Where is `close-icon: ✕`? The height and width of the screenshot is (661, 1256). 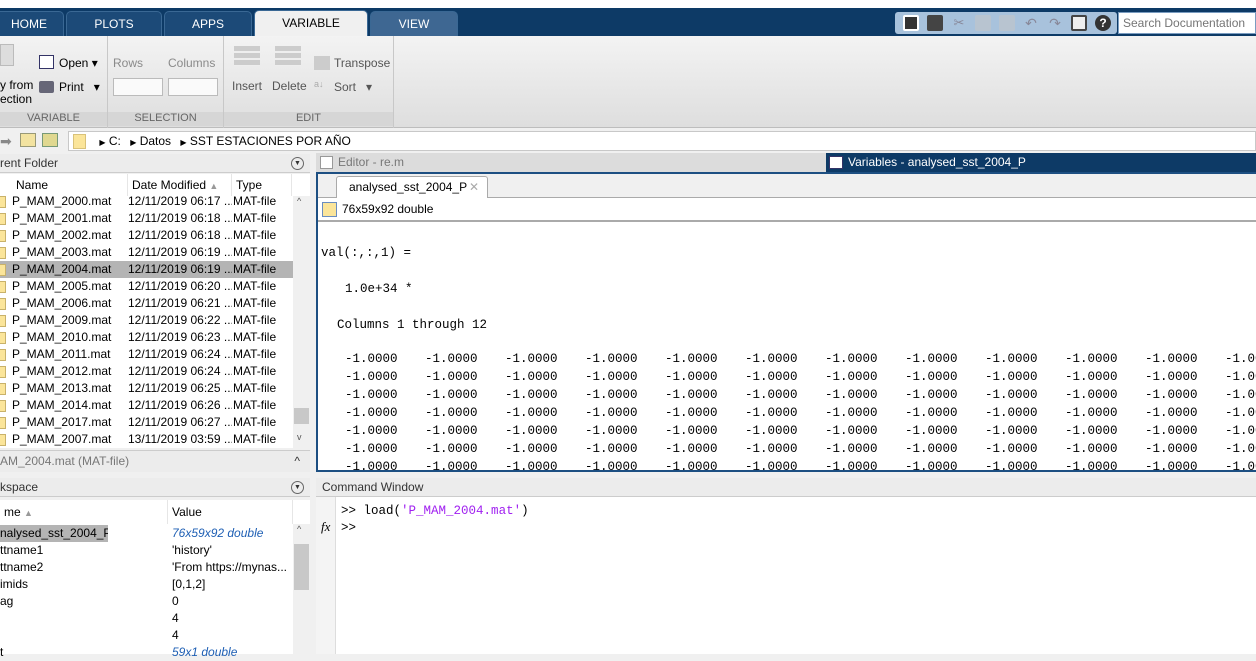 close-icon: ✕ is located at coordinates (474, 187).